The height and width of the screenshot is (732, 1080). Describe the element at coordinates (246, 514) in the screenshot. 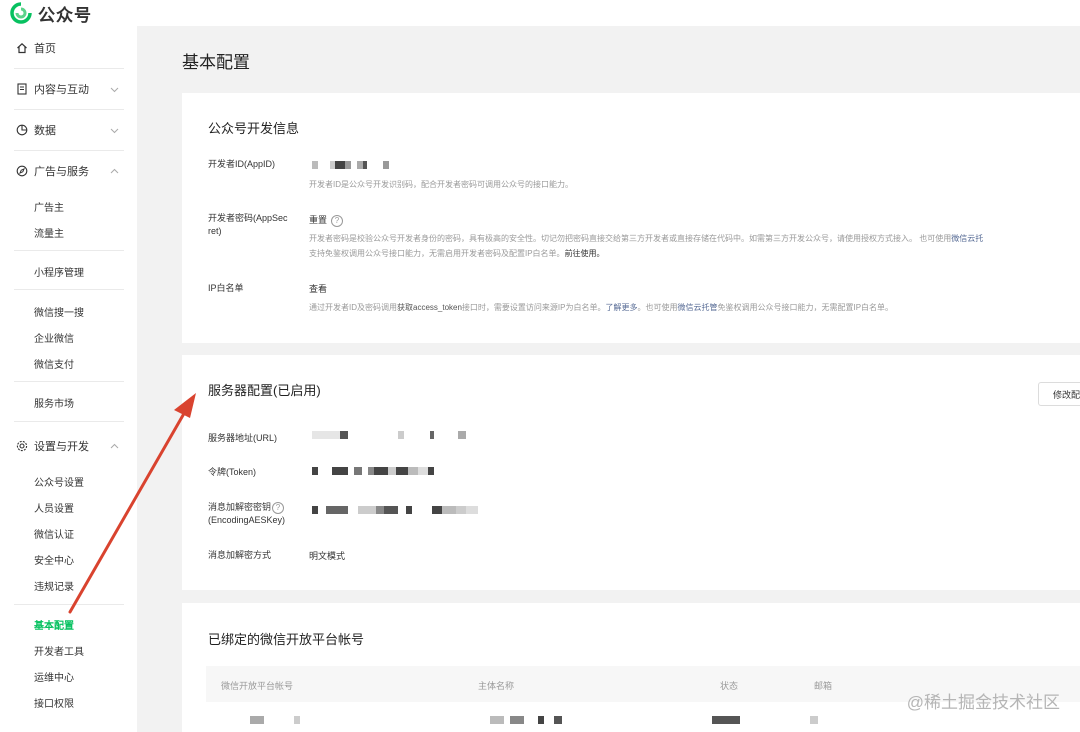

I see `aes-key-label: 消息加解密密钥? (EncodingAESKey)` at that location.